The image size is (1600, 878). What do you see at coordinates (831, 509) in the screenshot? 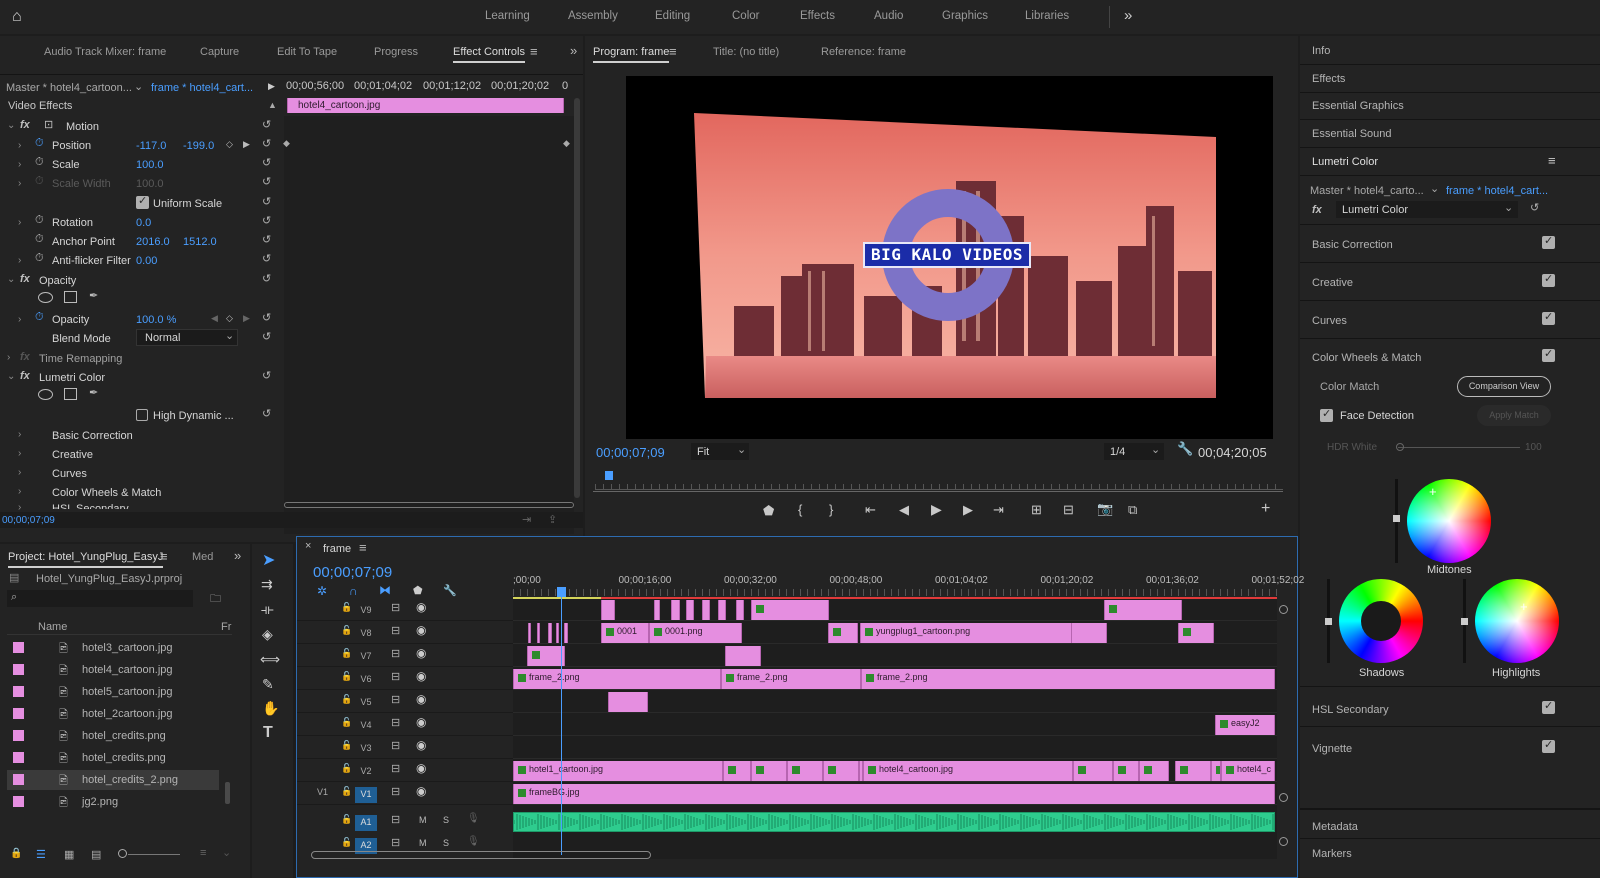
I see `mark-out-icon: }` at bounding box center [831, 509].